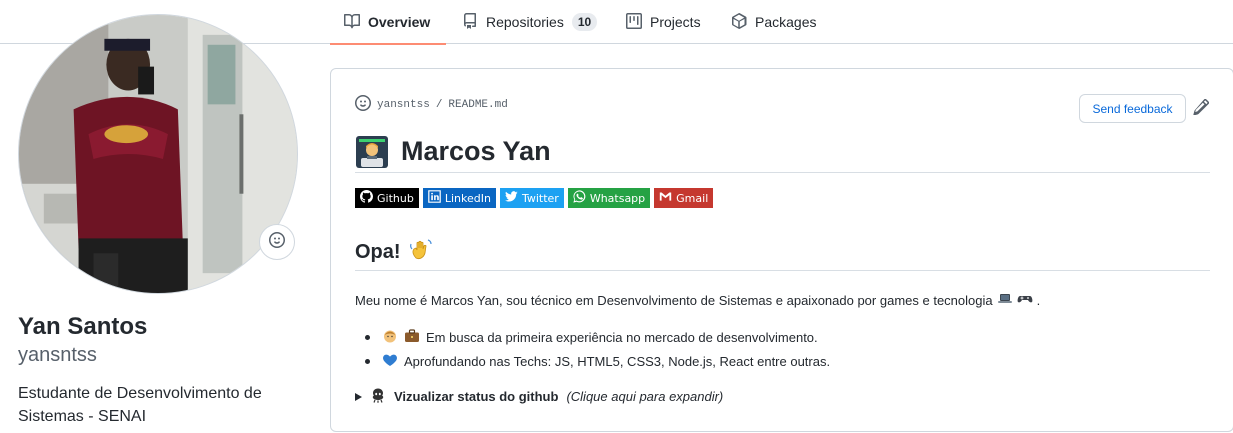  I want to click on readme-heading: Marcos Yan, so click(782, 152).